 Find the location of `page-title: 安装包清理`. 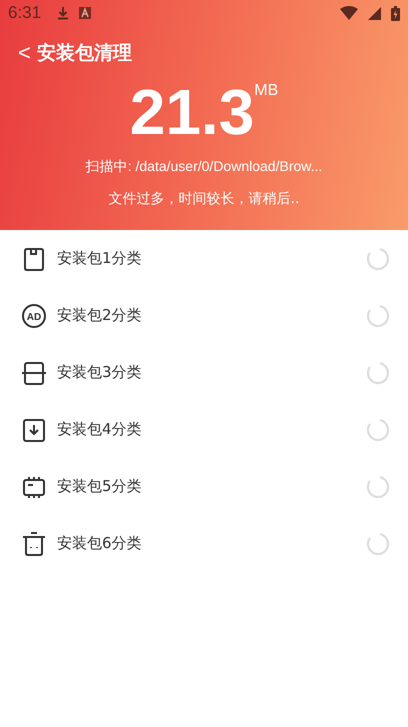

page-title: 安装包清理 is located at coordinates (84, 53).